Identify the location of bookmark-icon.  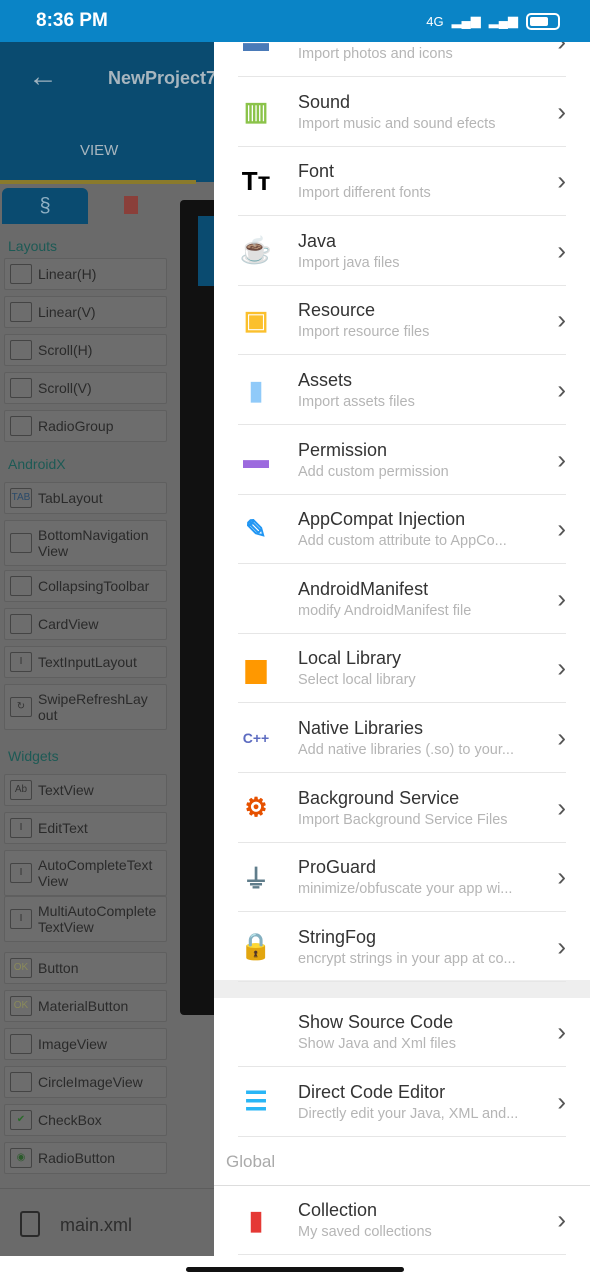
(131, 205).